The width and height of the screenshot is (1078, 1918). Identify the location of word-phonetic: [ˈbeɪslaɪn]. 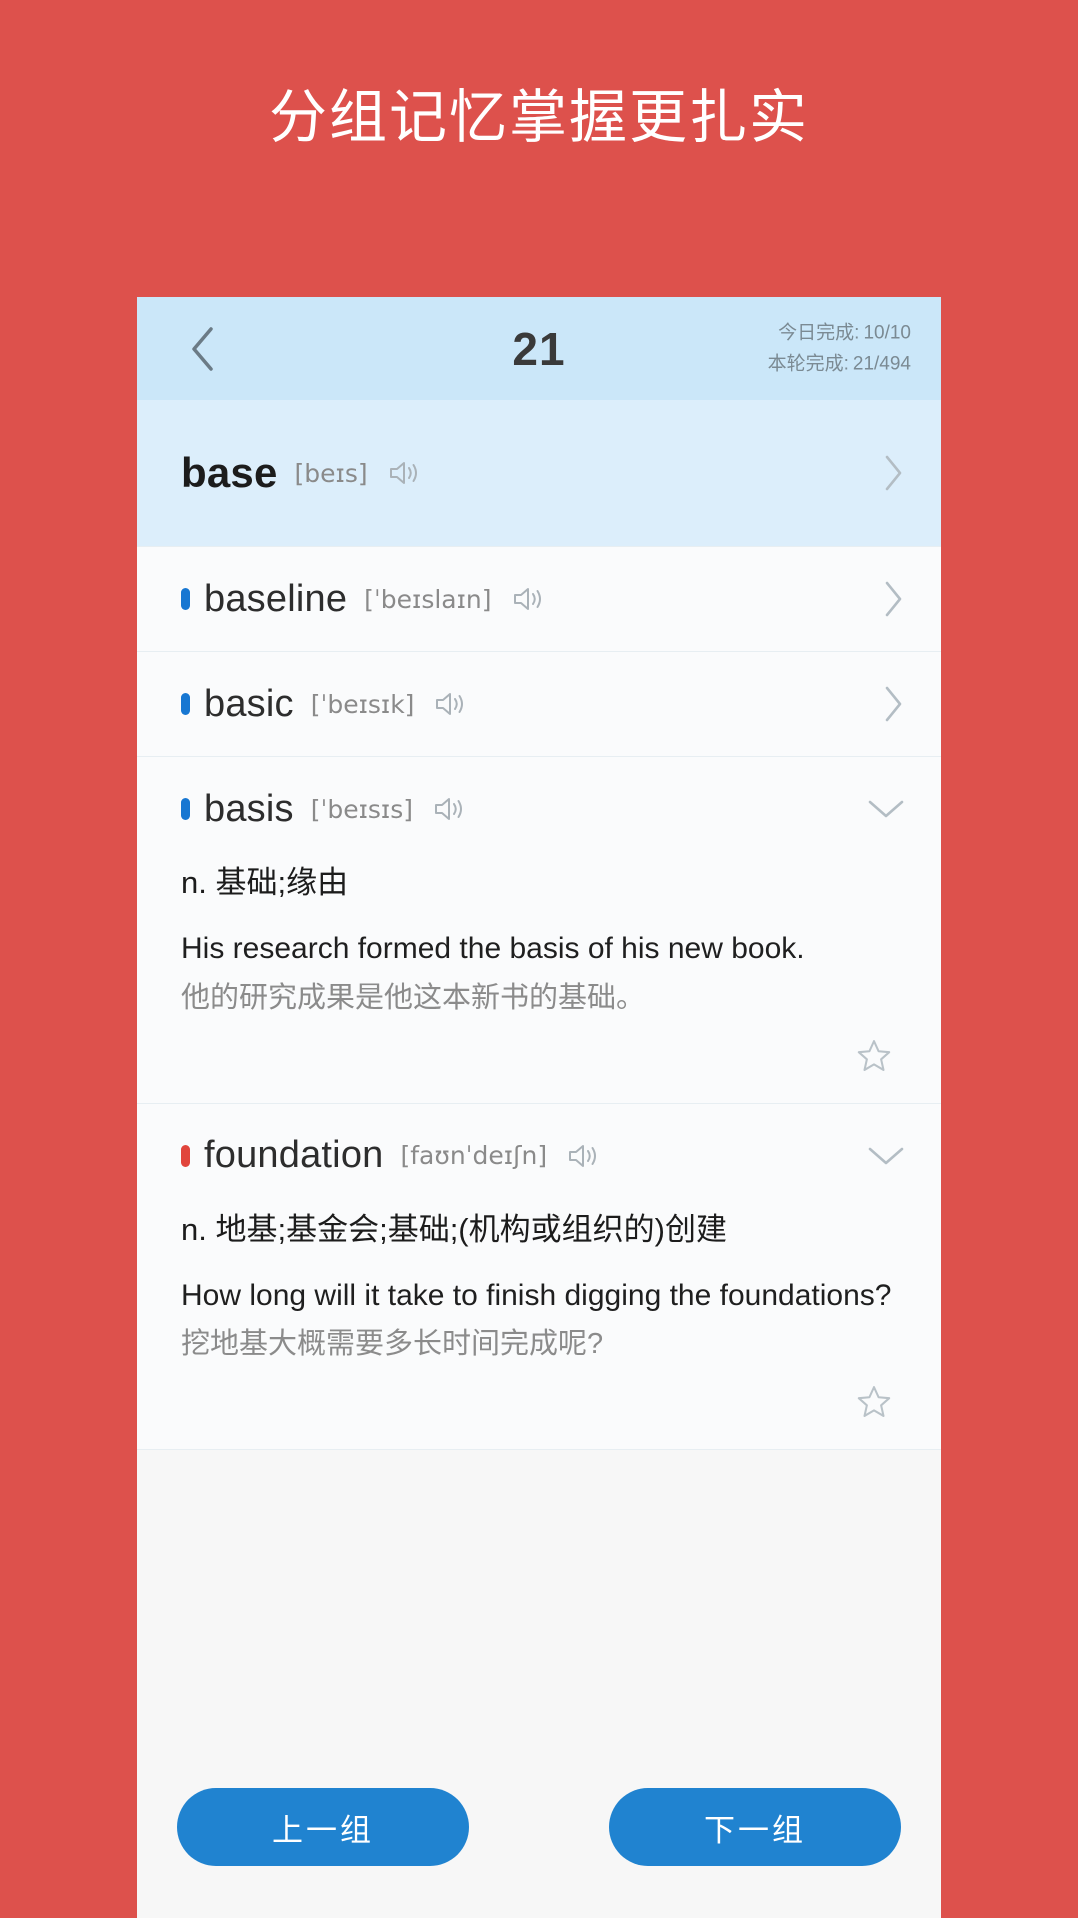
(428, 599).